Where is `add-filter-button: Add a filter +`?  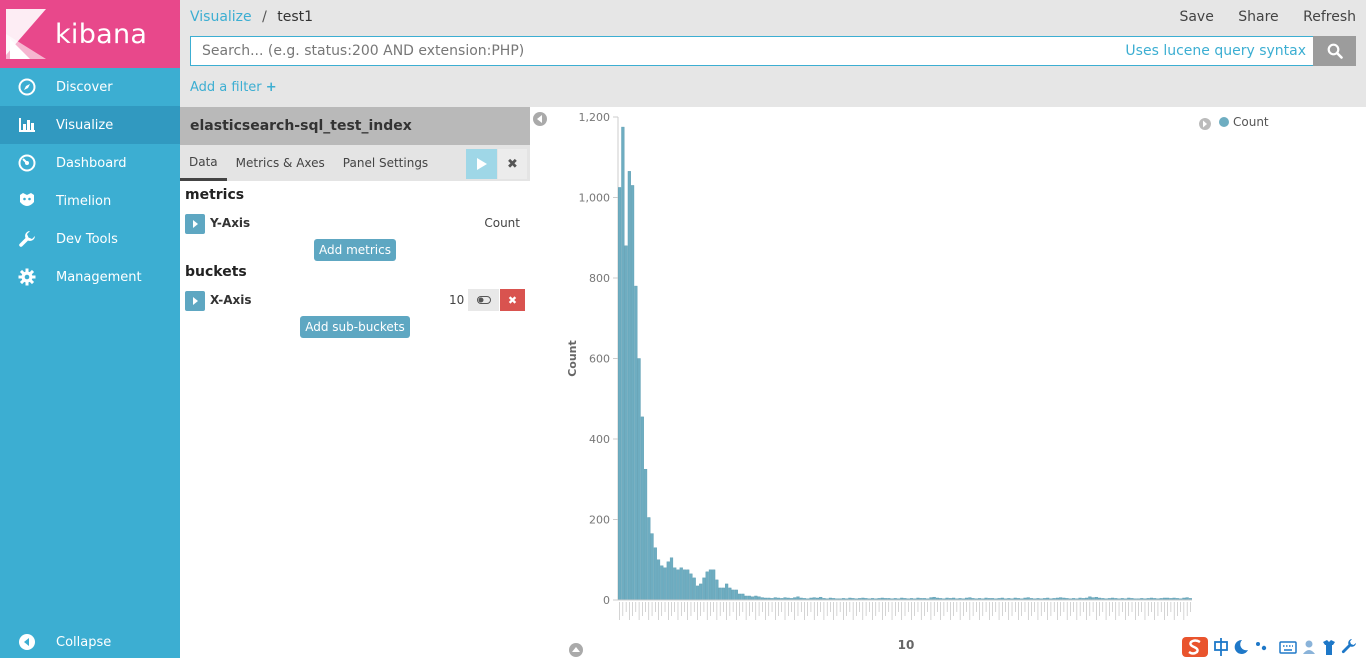 add-filter-button: Add a filter + is located at coordinates (233, 87).